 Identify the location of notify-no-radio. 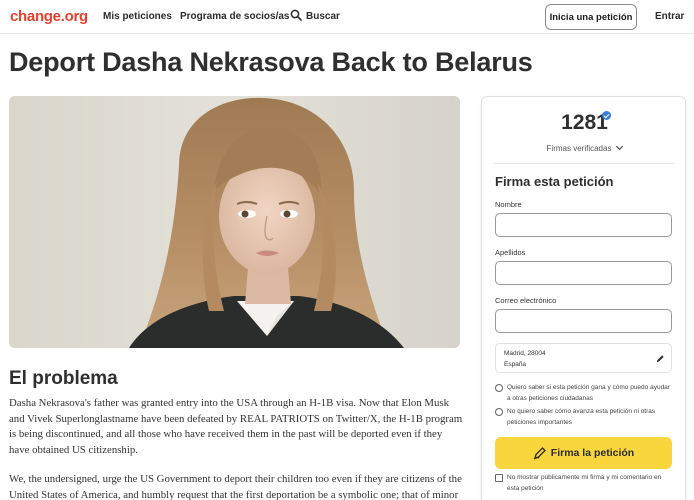
(499, 412).